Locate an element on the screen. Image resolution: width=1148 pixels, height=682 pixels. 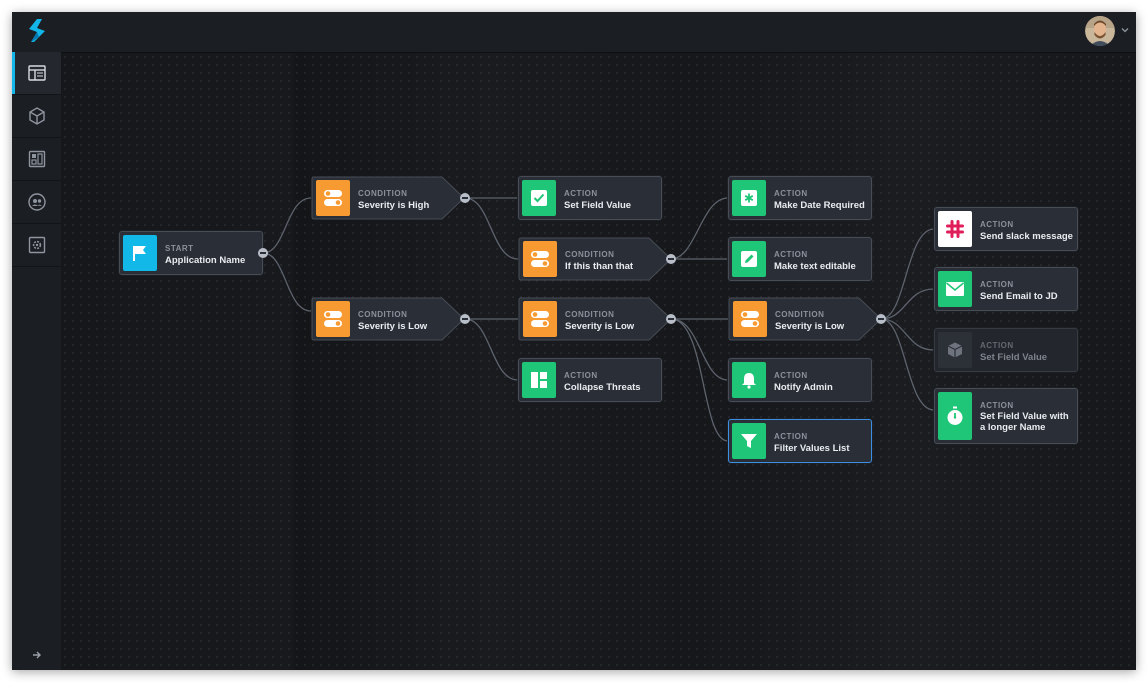
envelope-icon is located at coordinates (955, 289).